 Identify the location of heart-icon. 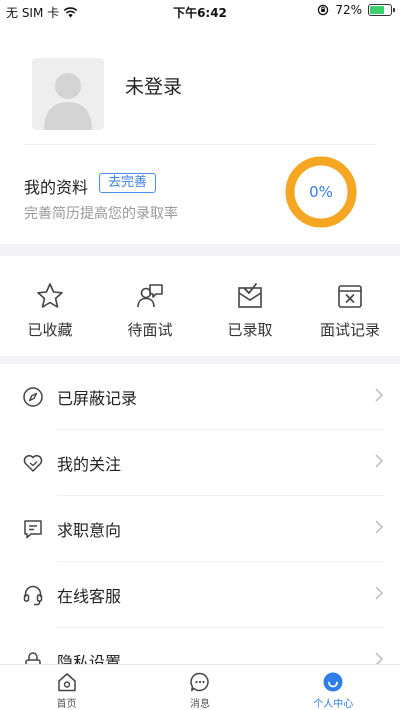
(33, 463).